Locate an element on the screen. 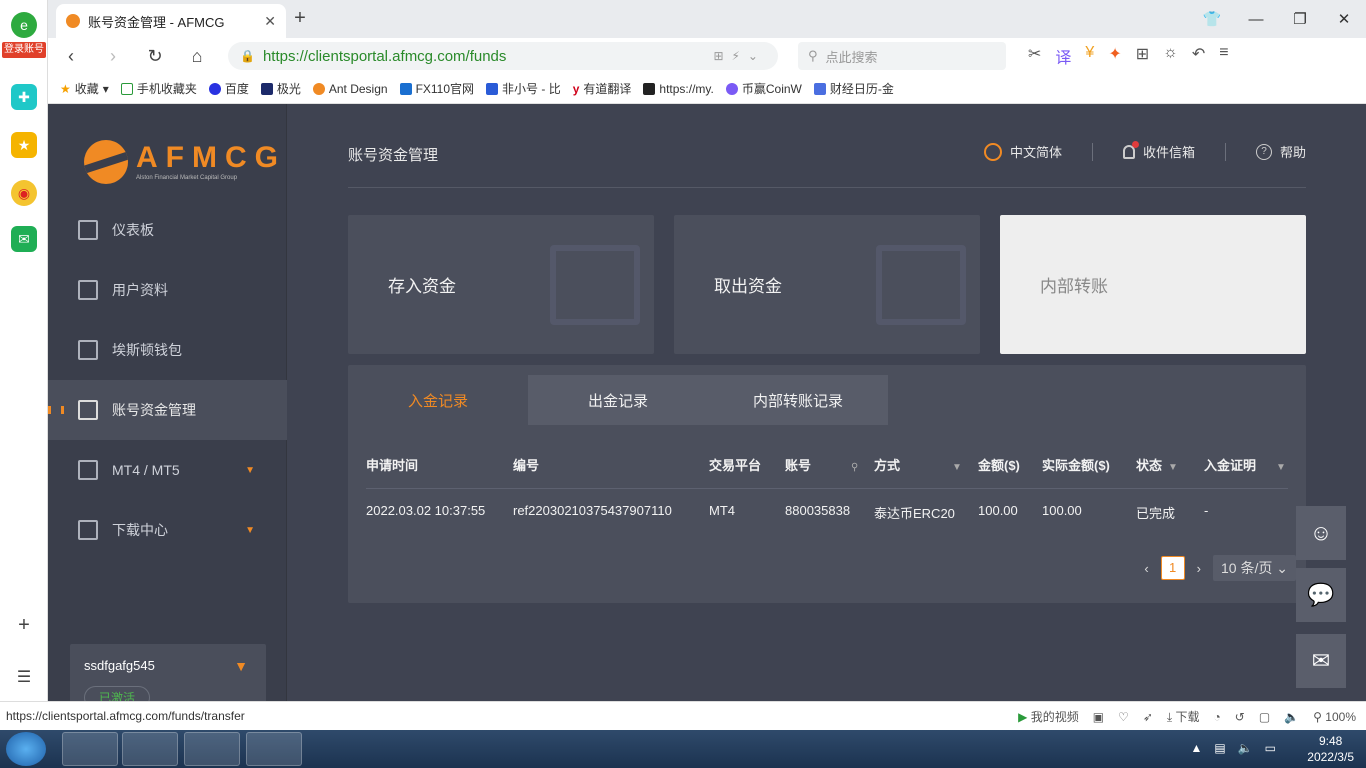 This screenshot has width=1366, height=768. tab-withdraw-records: 出金记录 is located at coordinates (618, 400).